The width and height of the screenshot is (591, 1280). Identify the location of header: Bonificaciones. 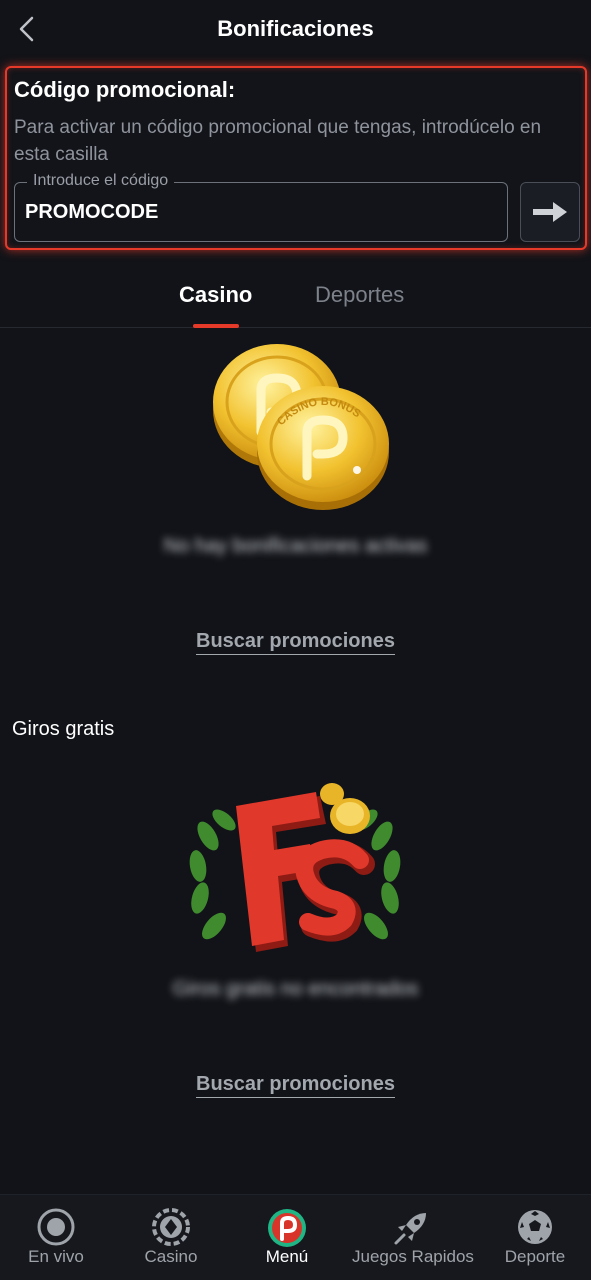
(295, 29).